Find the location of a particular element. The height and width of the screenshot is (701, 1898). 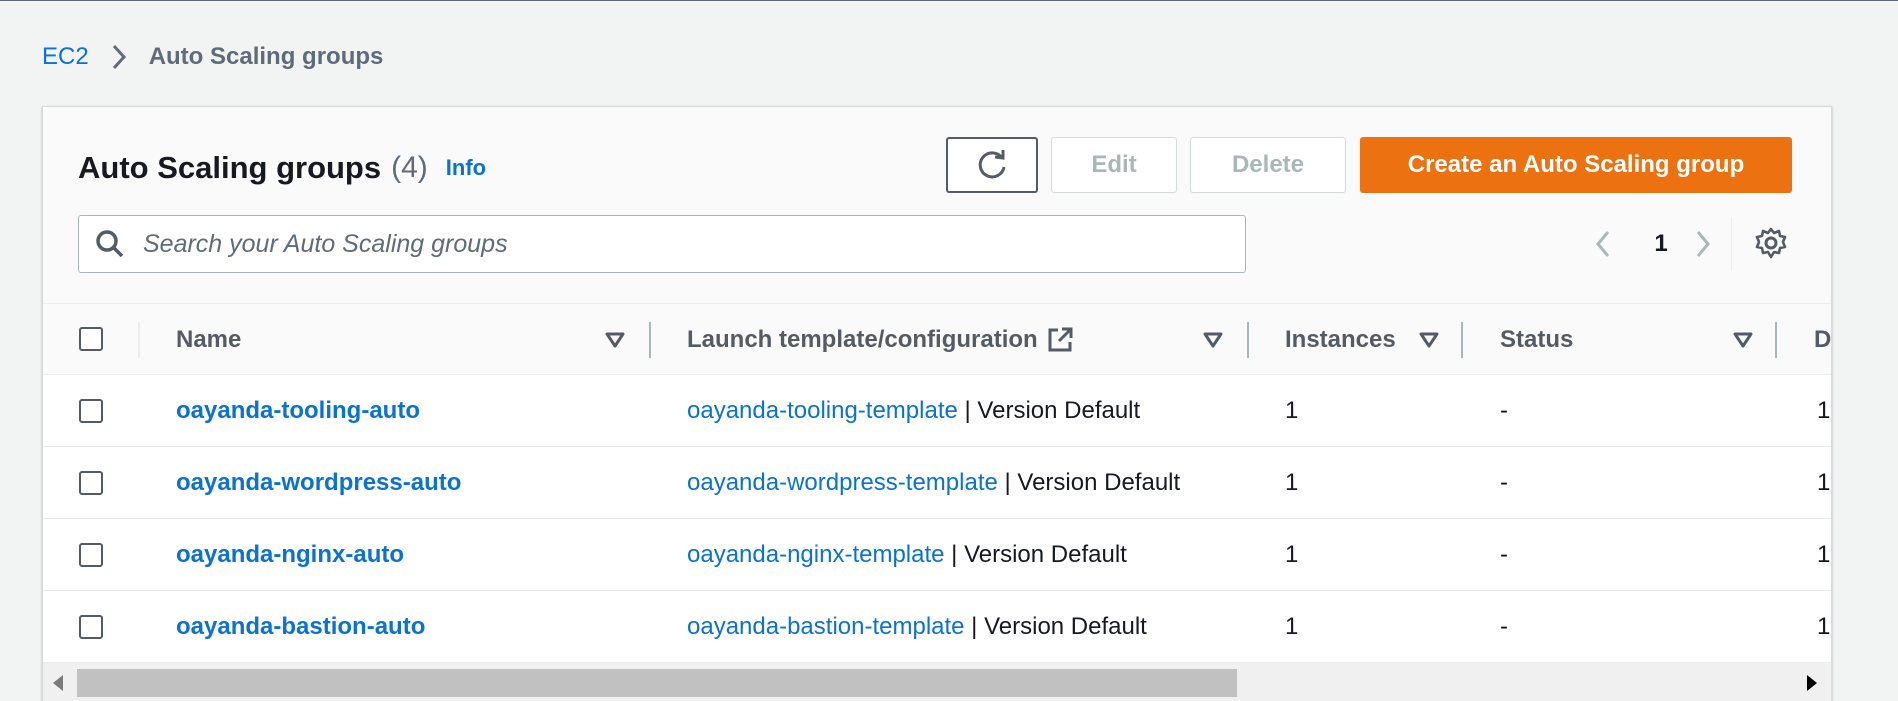

launch-template-link: oayanda-wordpress-template is located at coordinates (842, 483).